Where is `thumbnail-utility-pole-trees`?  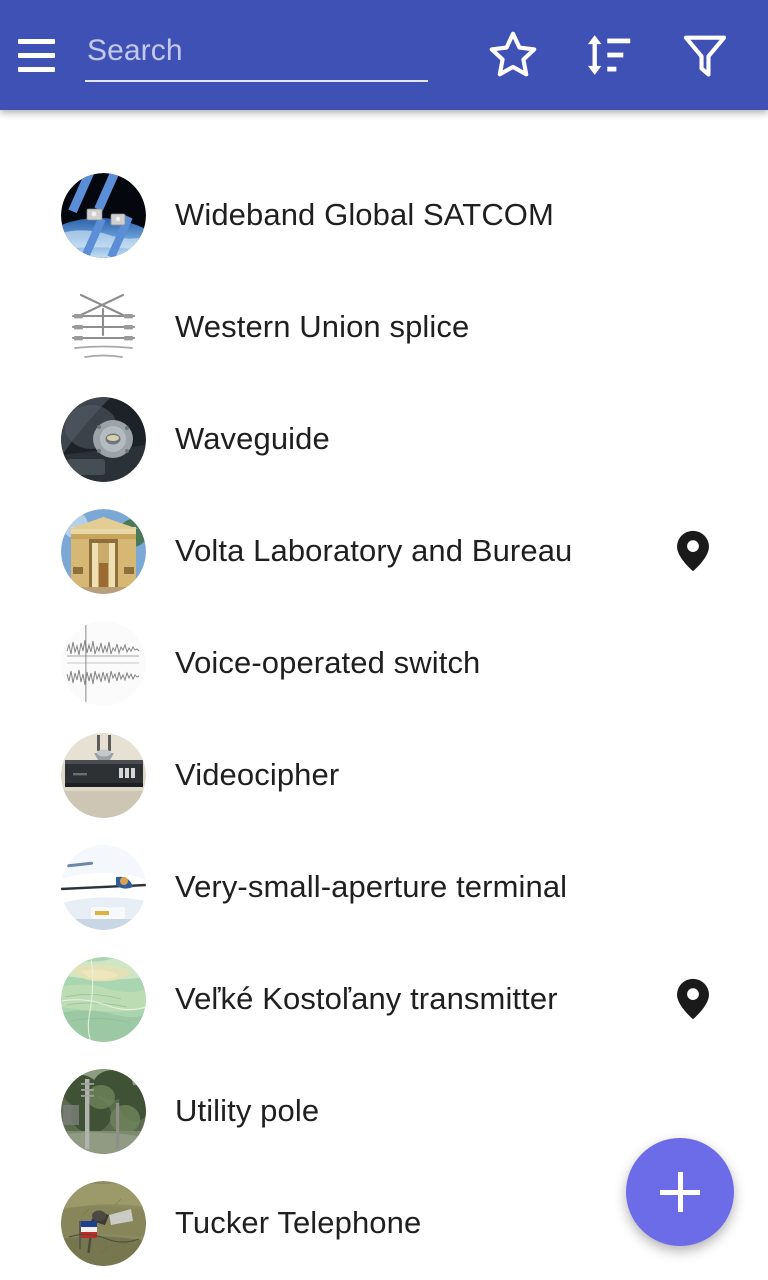 thumbnail-utility-pole-trees is located at coordinates (103, 1111).